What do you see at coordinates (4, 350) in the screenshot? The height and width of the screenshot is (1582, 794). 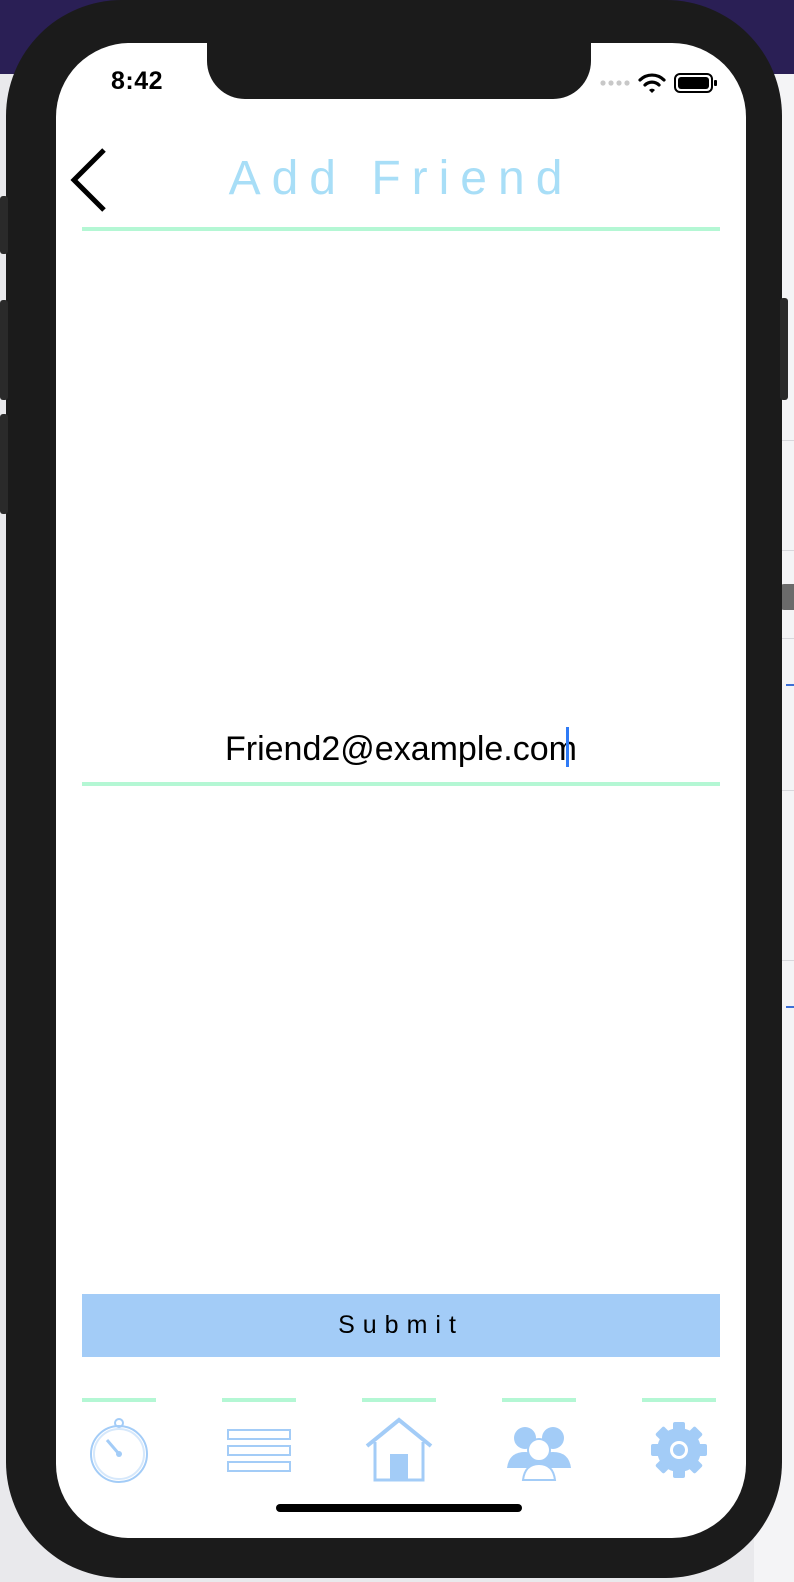 I see `volume-up-button` at bounding box center [4, 350].